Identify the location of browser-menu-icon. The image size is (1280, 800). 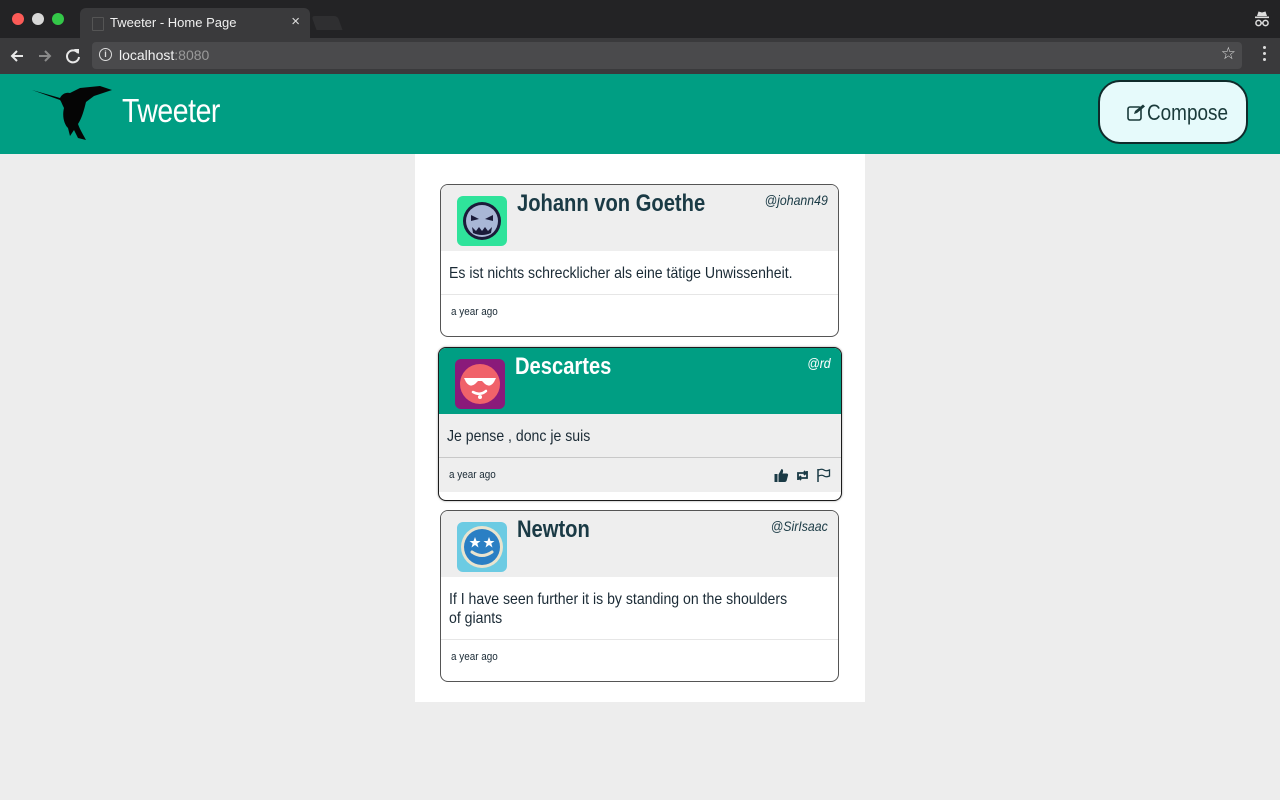
(1264, 55).